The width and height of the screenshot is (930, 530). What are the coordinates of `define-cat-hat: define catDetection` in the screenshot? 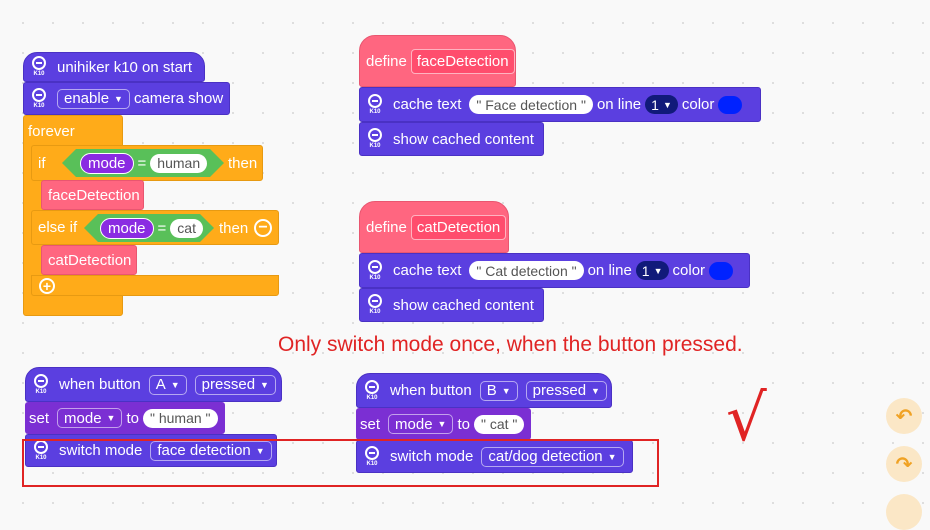 It's located at (434, 227).